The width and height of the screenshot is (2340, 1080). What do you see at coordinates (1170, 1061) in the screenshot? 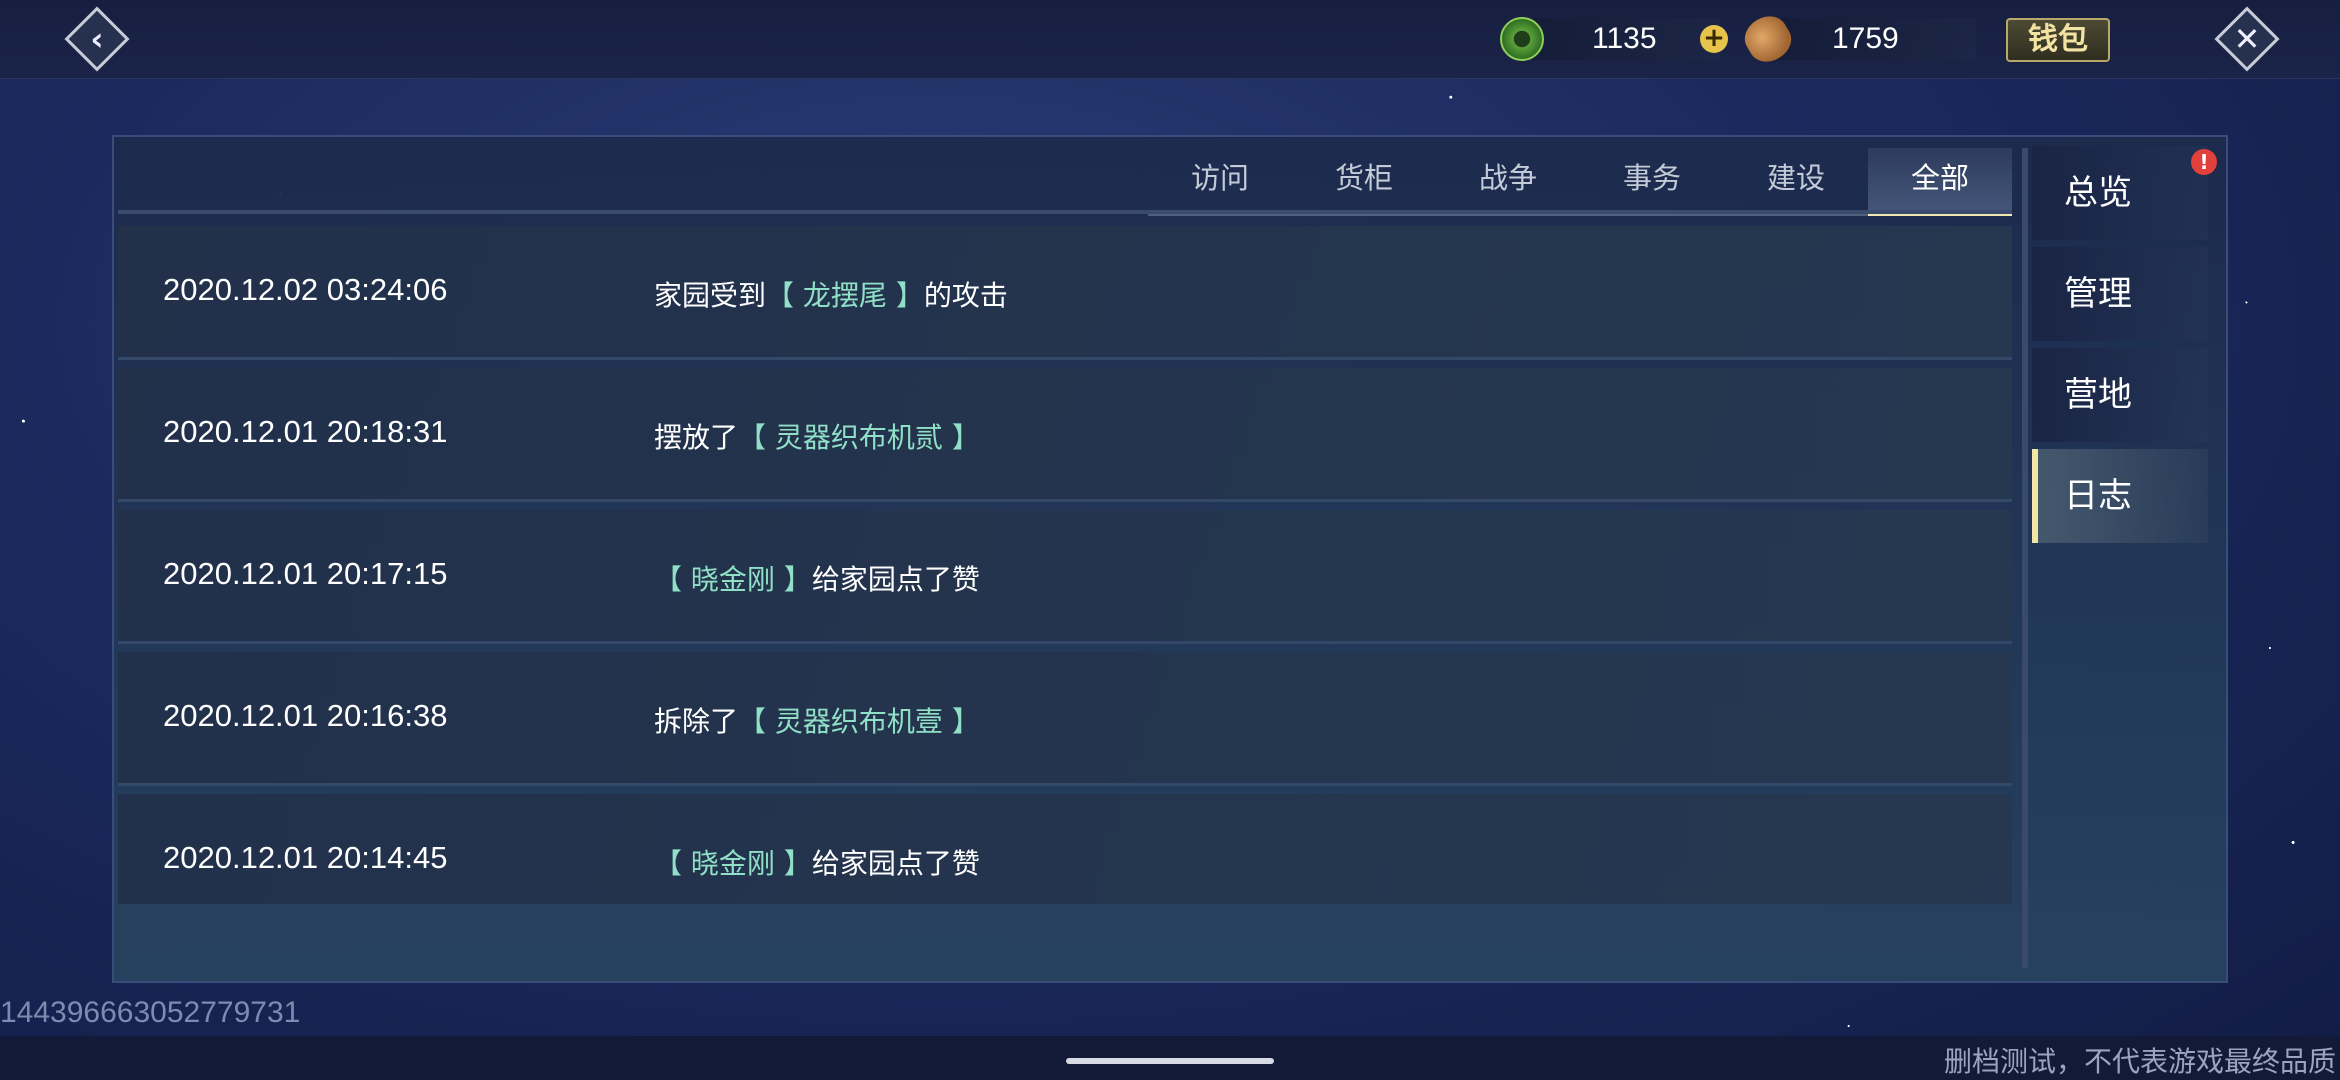
I see `home-indicator` at bounding box center [1170, 1061].